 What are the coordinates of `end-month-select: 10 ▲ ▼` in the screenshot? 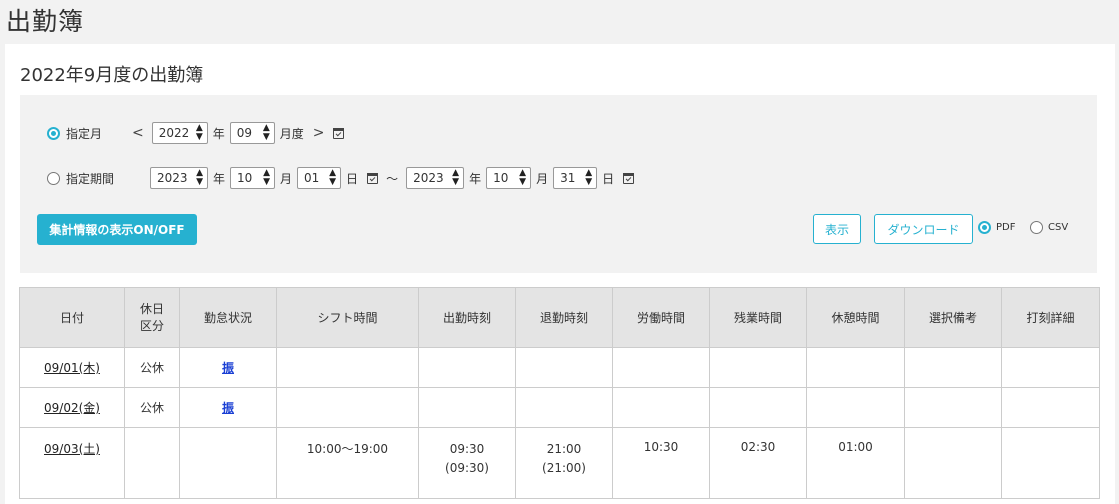 It's located at (509, 178).